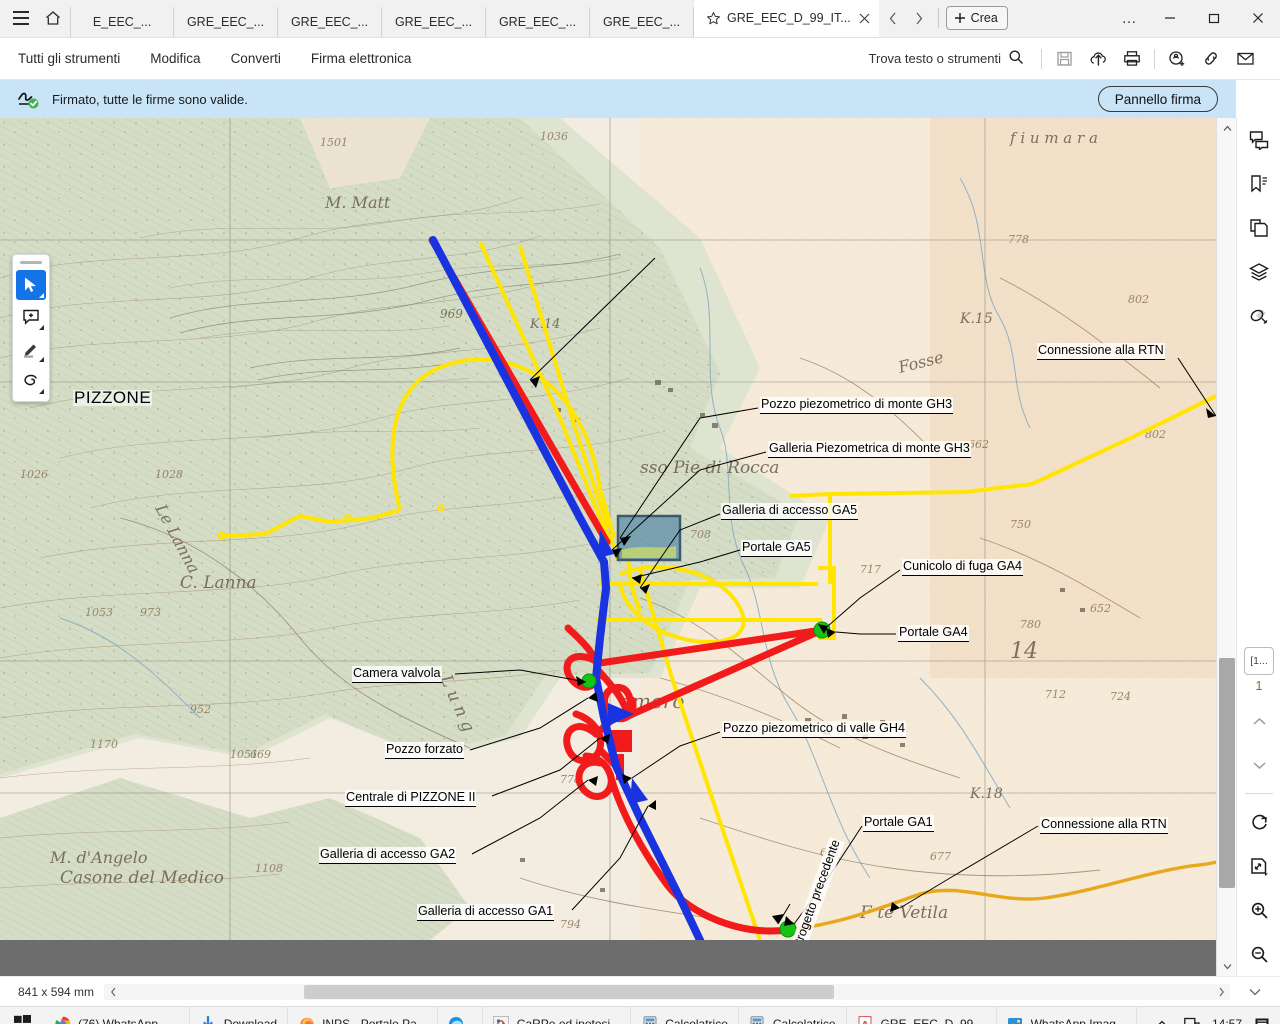  What do you see at coordinates (776, 548) in the screenshot?
I see `map-annotation-portale-ga5: Portale GA5` at bounding box center [776, 548].